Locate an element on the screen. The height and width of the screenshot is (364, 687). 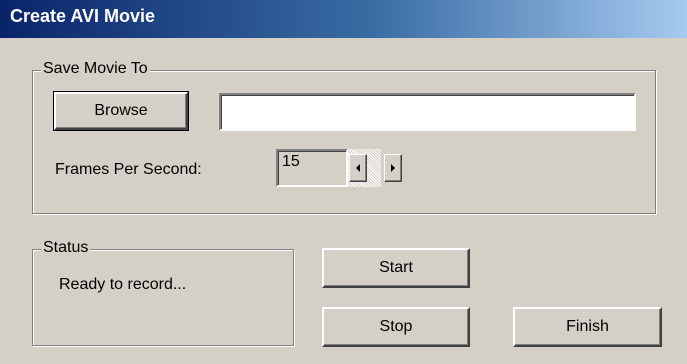
browse-button: Browse is located at coordinates (121, 111).